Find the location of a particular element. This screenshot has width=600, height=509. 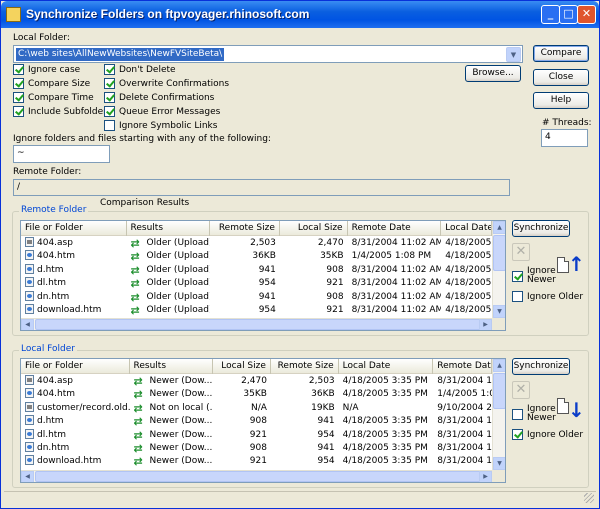

cell-name: dl.htm is located at coordinates (74, 283).